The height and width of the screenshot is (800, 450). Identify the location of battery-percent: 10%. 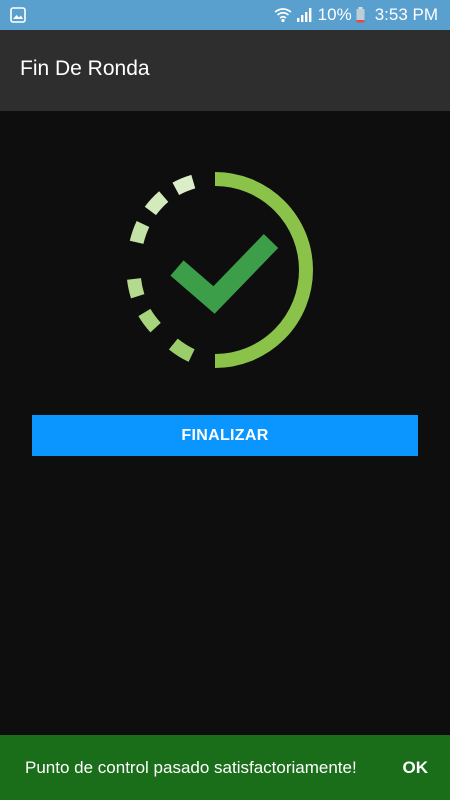
(334, 14).